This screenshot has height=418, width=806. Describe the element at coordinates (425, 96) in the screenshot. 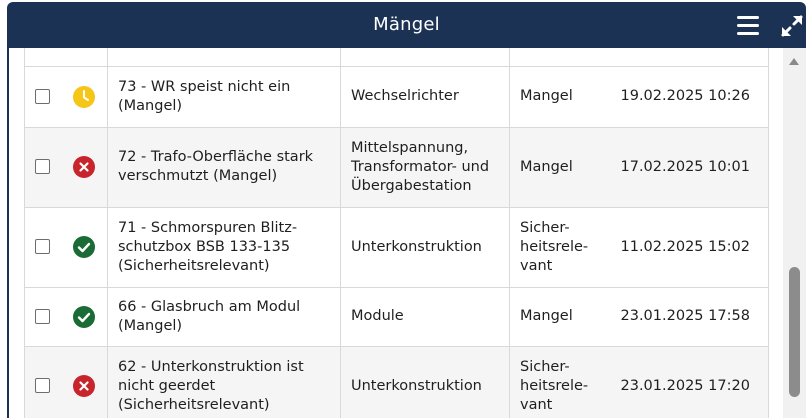

I see `defect-category: Wechselrichter` at that location.